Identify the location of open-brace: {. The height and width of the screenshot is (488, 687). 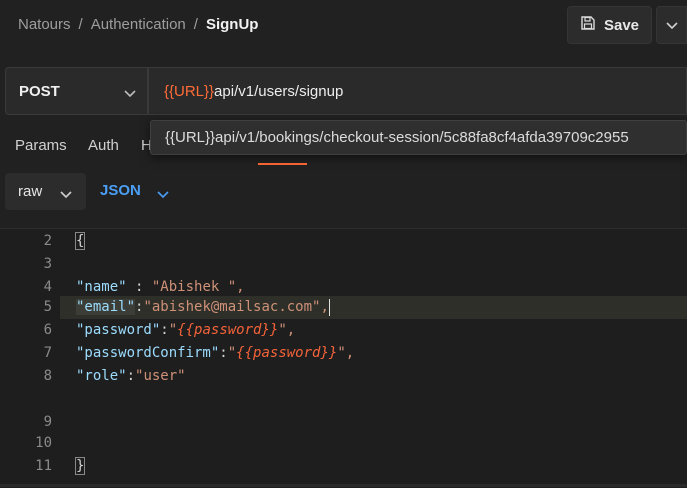
(80, 241).